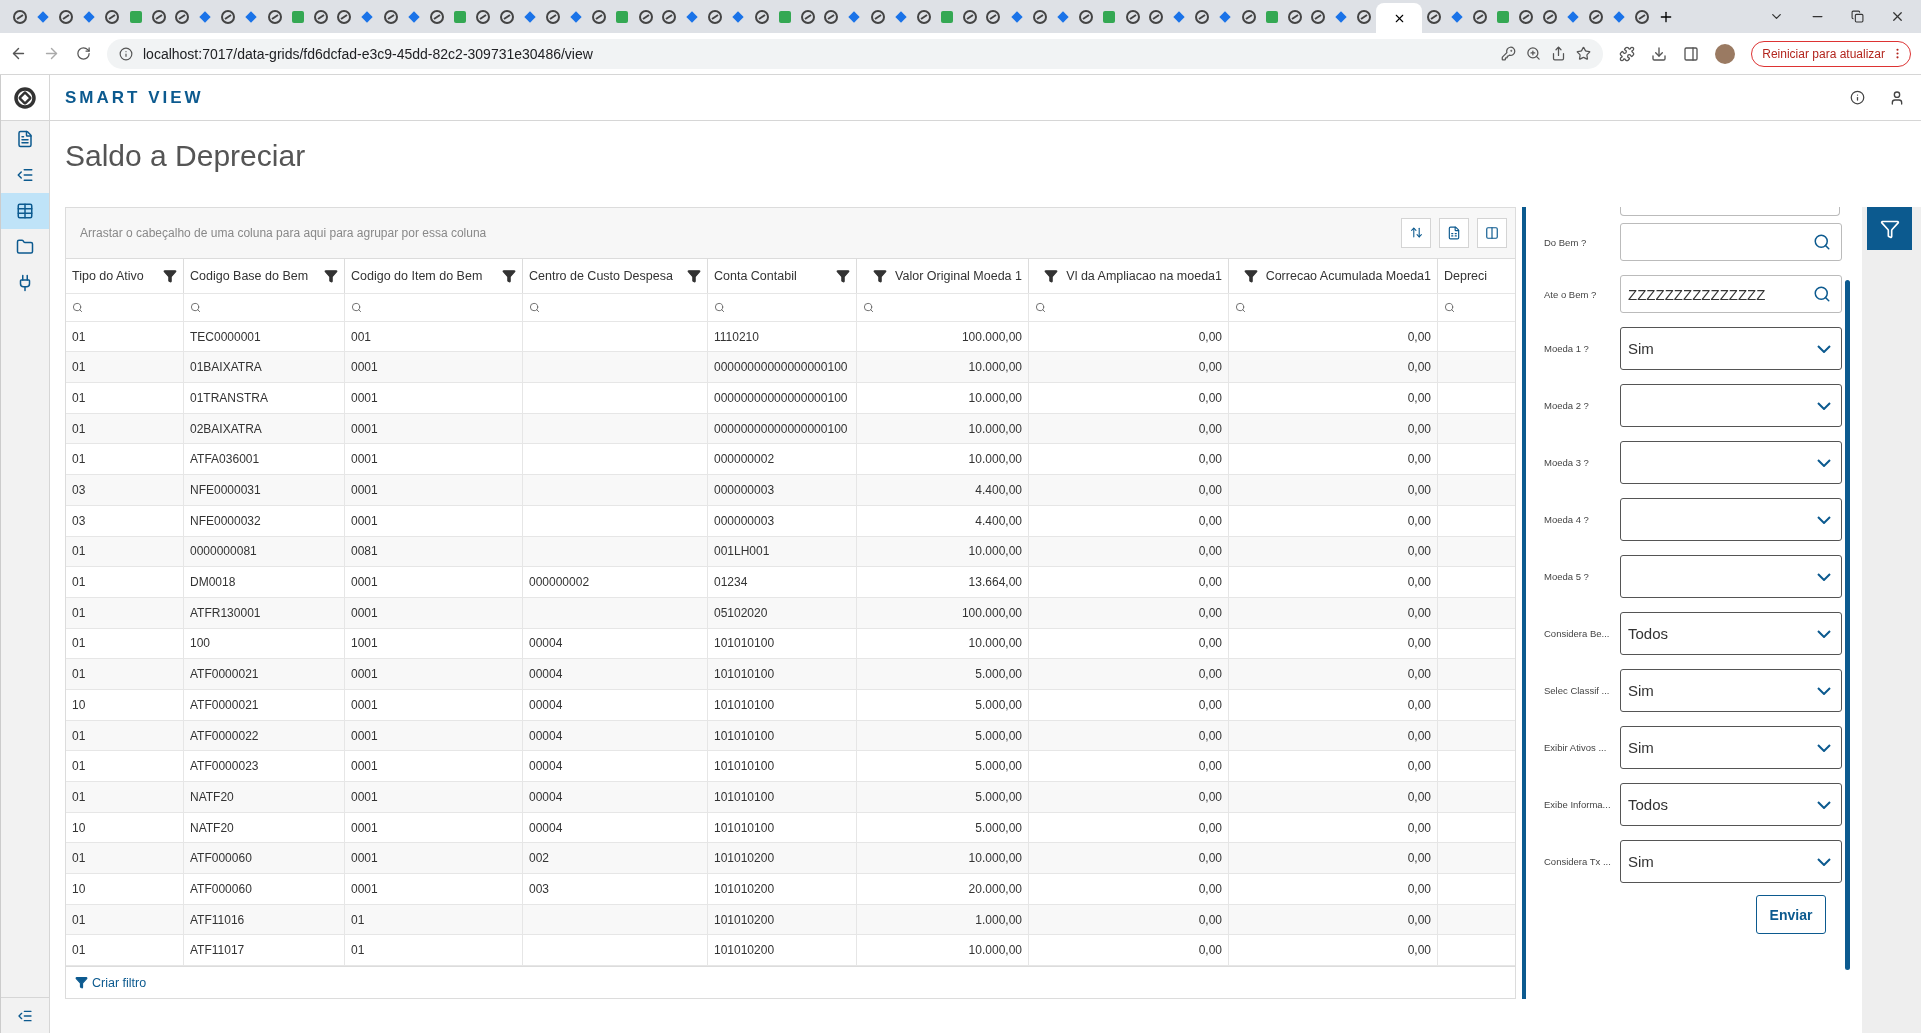  Describe the element at coordinates (995, 397) in the screenshot. I see `table-cell: 10.000,00` at that location.